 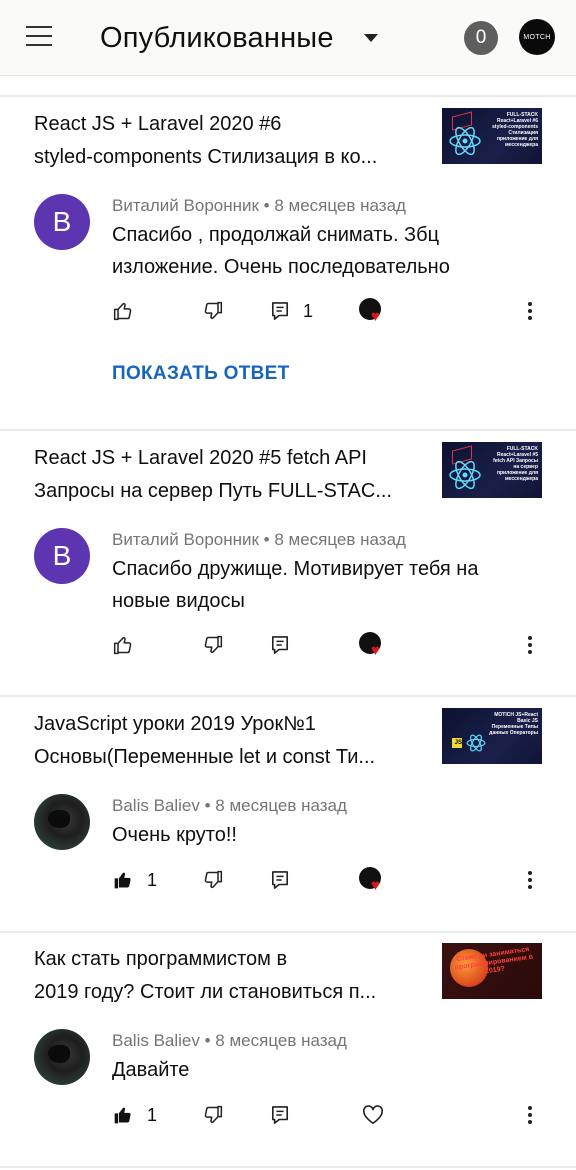 What do you see at coordinates (373, 1115) in the screenshot?
I see `heart-button` at bounding box center [373, 1115].